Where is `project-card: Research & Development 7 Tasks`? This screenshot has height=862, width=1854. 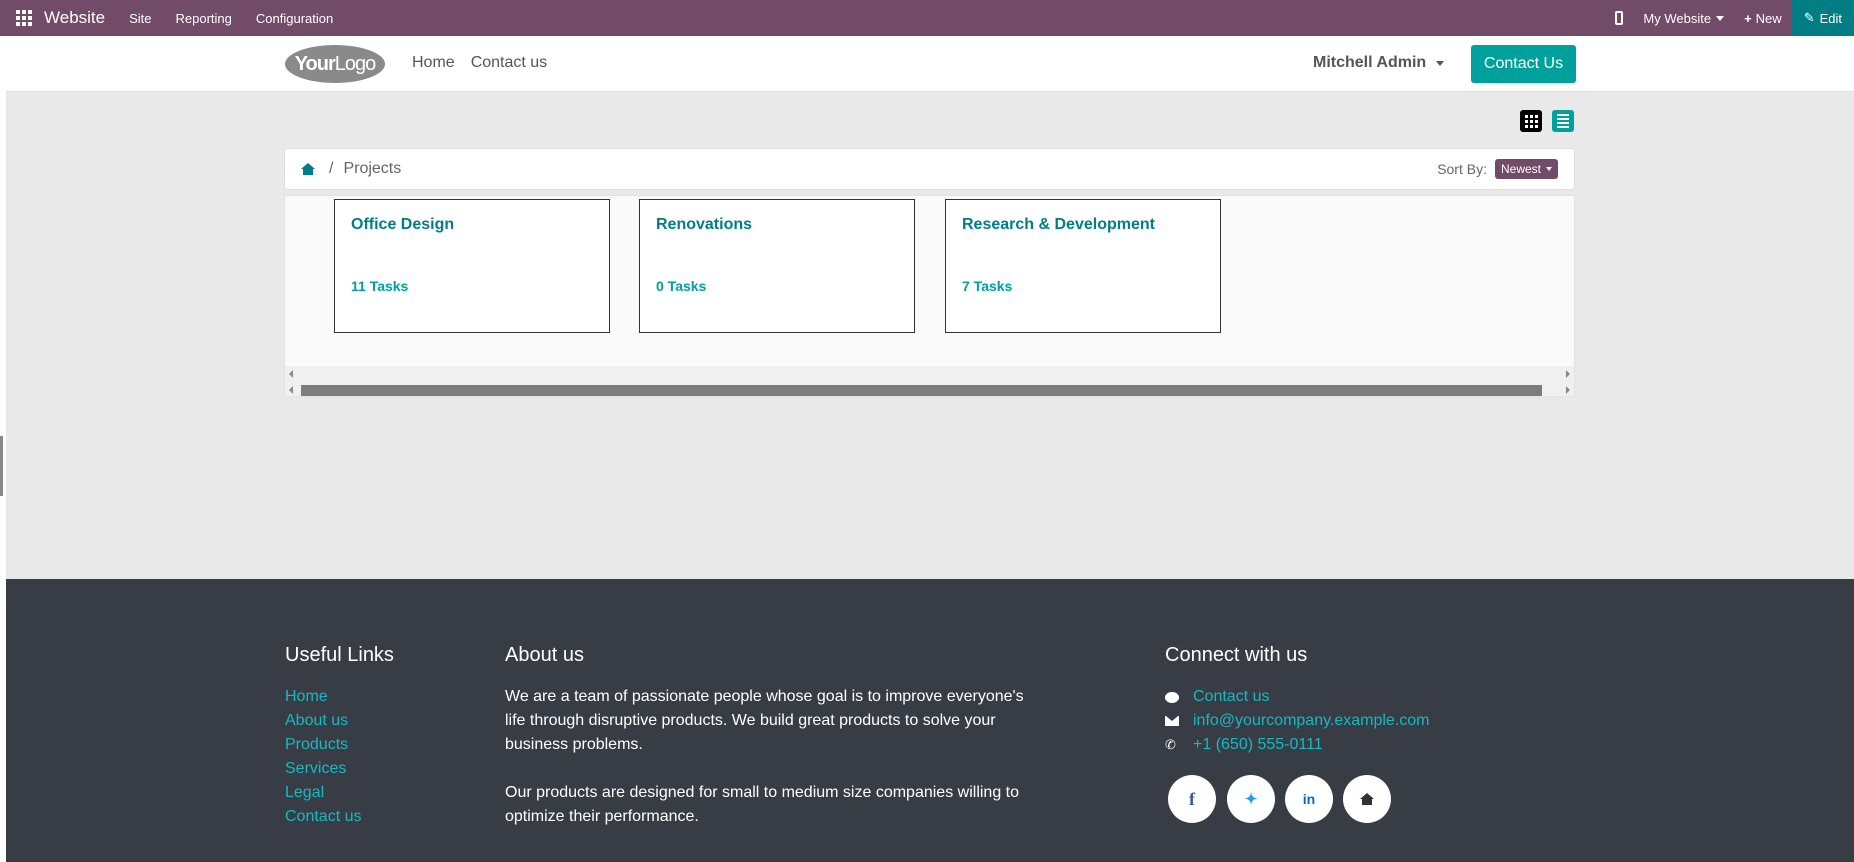
project-card: Research & Development 7 Tasks is located at coordinates (1083, 266).